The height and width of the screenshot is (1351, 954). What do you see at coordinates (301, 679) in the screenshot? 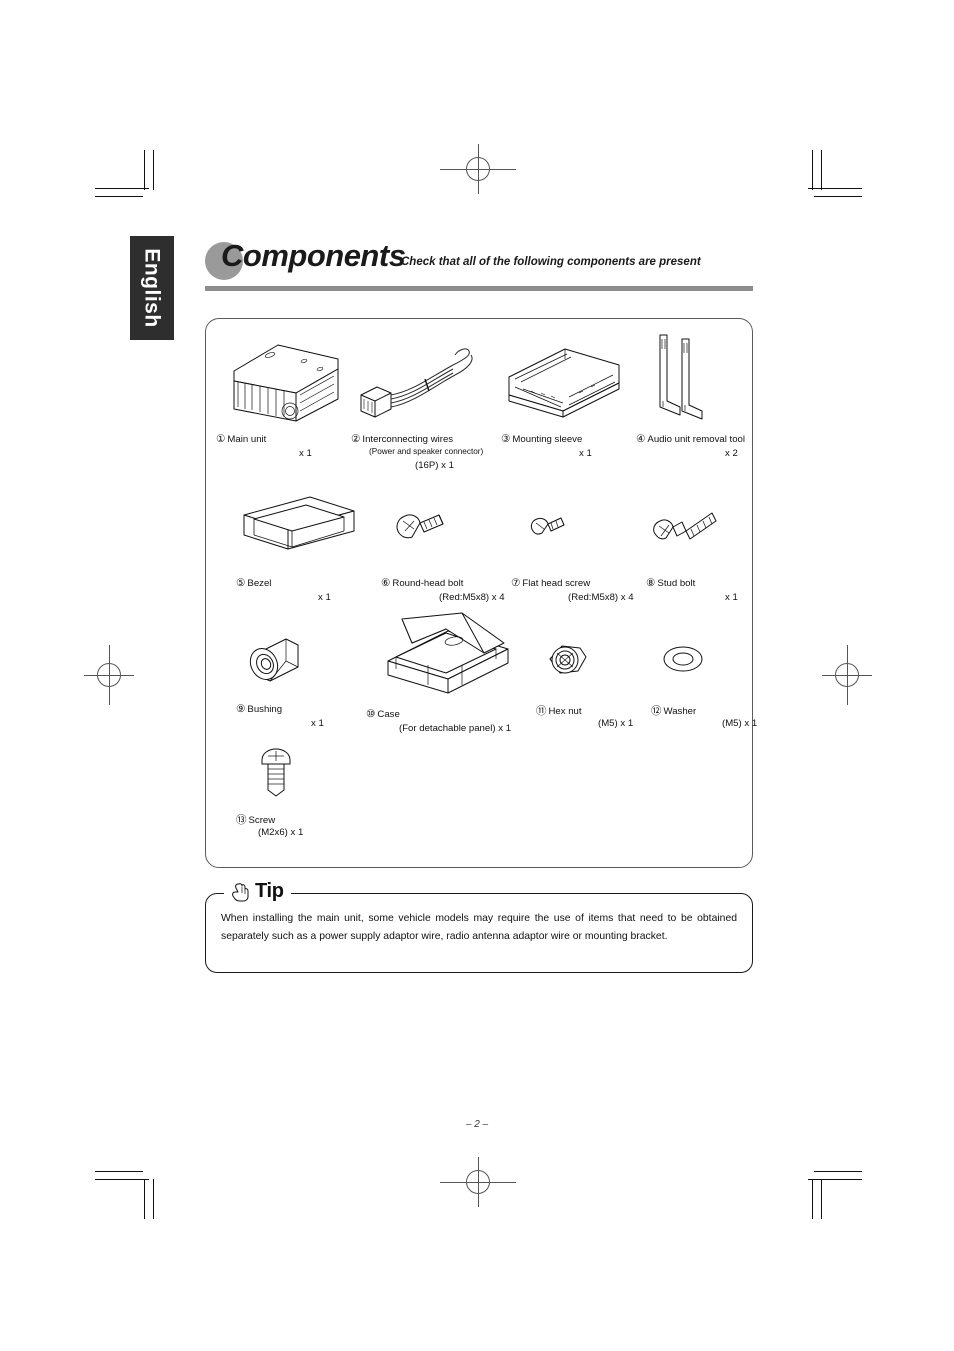
I see `component-item-bushing: ⑨ Bushing x 1` at bounding box center [301, 679].